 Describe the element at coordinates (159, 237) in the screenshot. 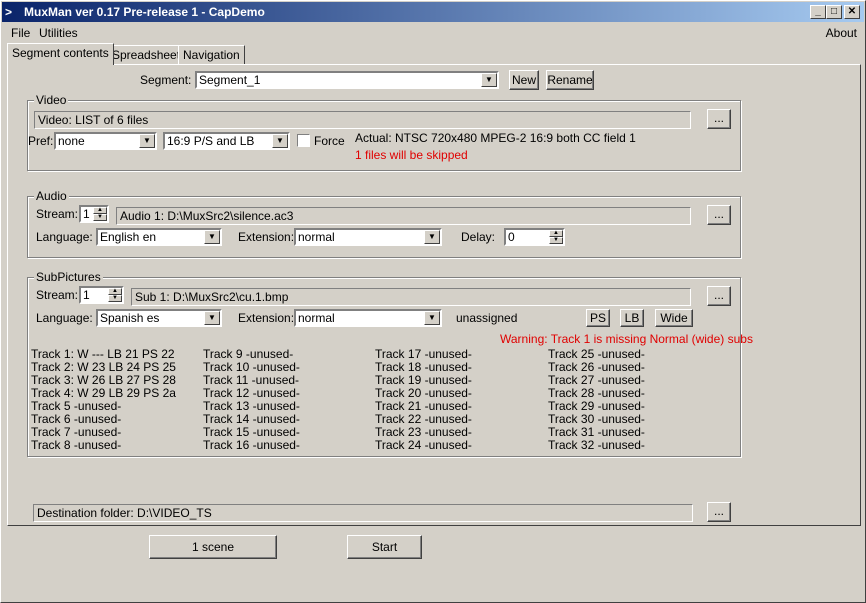

I see `audio-language-select: English en ▼` at that location.